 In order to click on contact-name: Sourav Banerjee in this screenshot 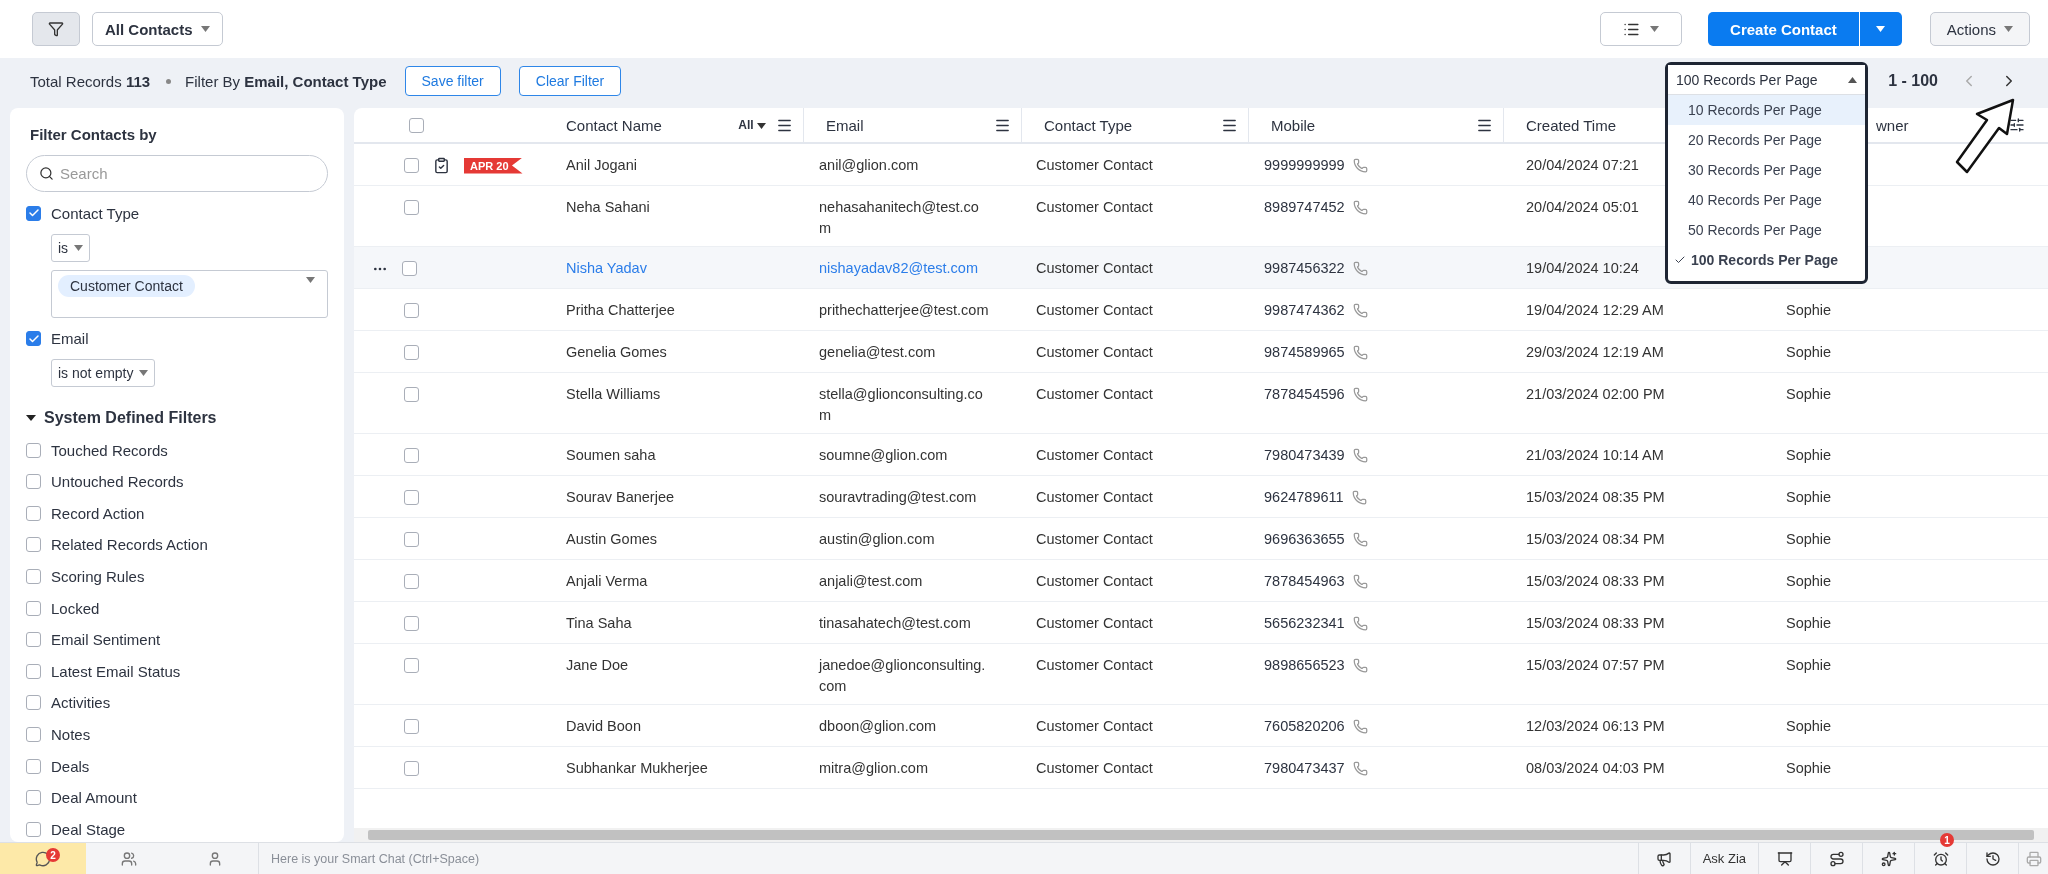, I will do `click(609, 497)`.